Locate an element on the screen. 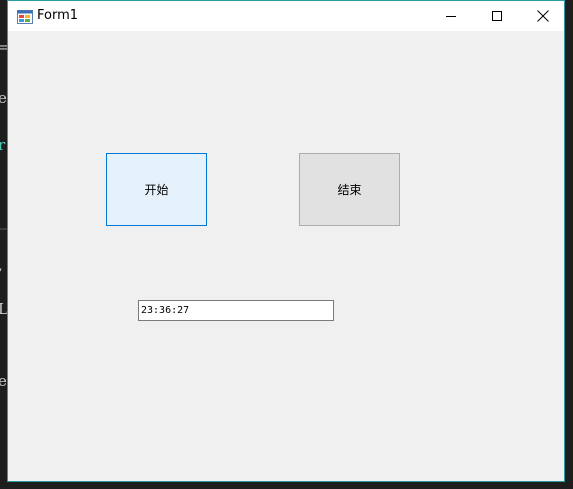 The width and height of the screenshot is (573, 489). background-code-fragment: , is located at coordinates (1, 265).